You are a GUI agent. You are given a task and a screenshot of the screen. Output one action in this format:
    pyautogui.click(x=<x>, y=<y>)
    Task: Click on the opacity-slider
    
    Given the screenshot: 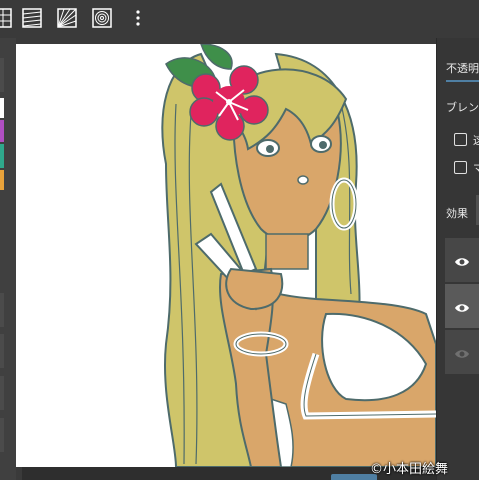 What is the action you would take?
    pyautogui.click(x=462, y=81)
    